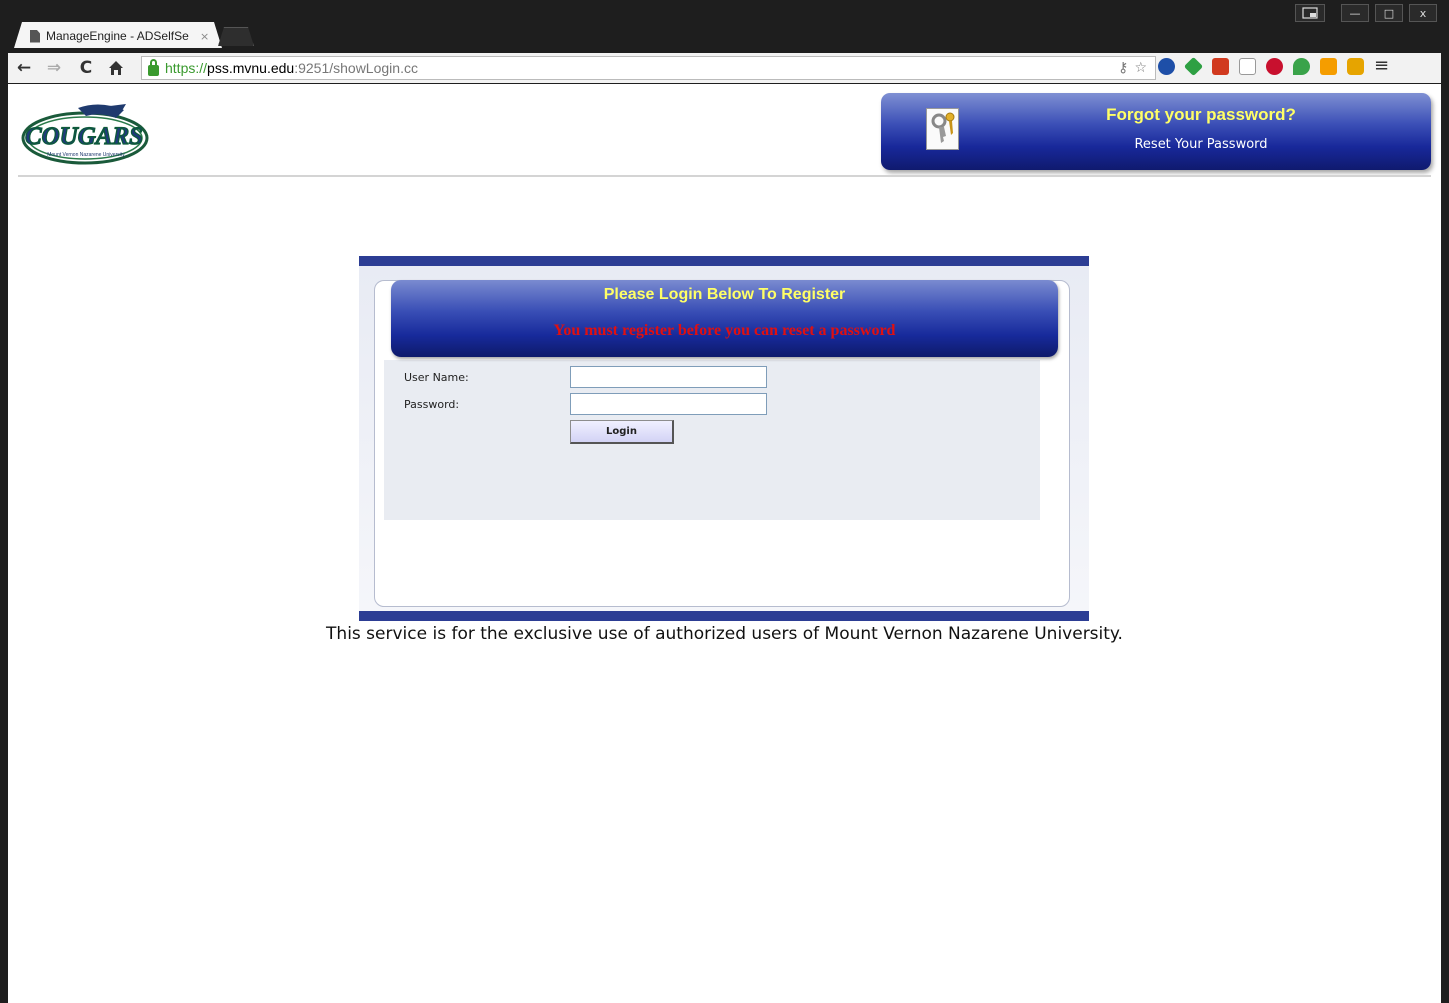 The height and width of the screenshot is (1003, 1449). Describe the element at coordinates (86, 155) in the screenshot. I see `svg-text:Mount Vernon Nazarene Universi: Mount Vernon Nazarene University` at that location.